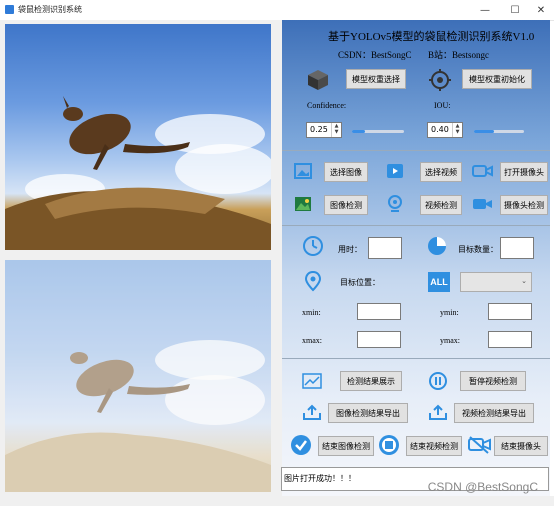  Describe the element at coordinates (303, 171) in the screenshot. I see `image-icon` at that location.